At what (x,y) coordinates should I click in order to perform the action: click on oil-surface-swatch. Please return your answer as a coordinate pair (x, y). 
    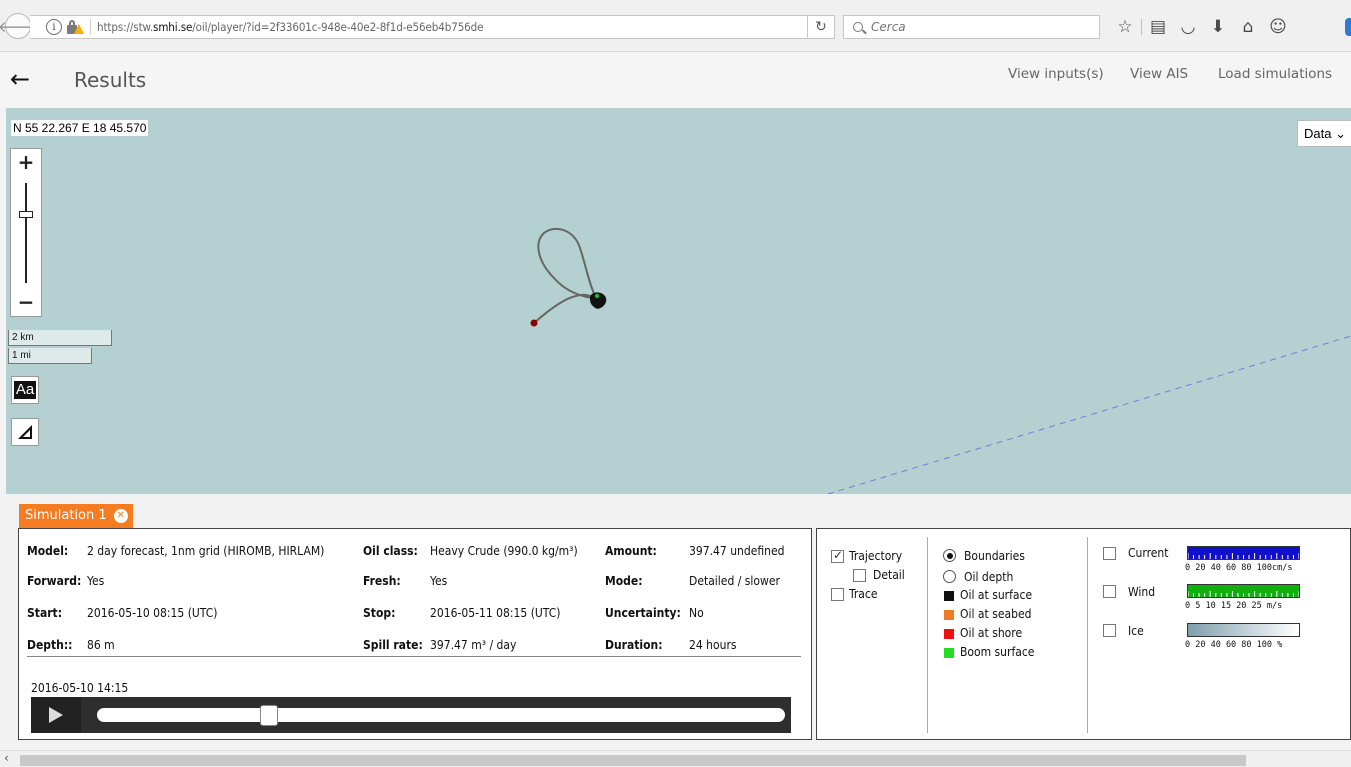
    Looking at the image, I should click on (949, 596).